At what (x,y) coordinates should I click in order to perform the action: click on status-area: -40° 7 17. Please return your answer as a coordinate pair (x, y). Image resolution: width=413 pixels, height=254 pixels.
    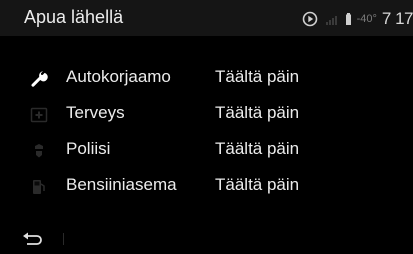
    Looking at the image, I should click on (357, 19).